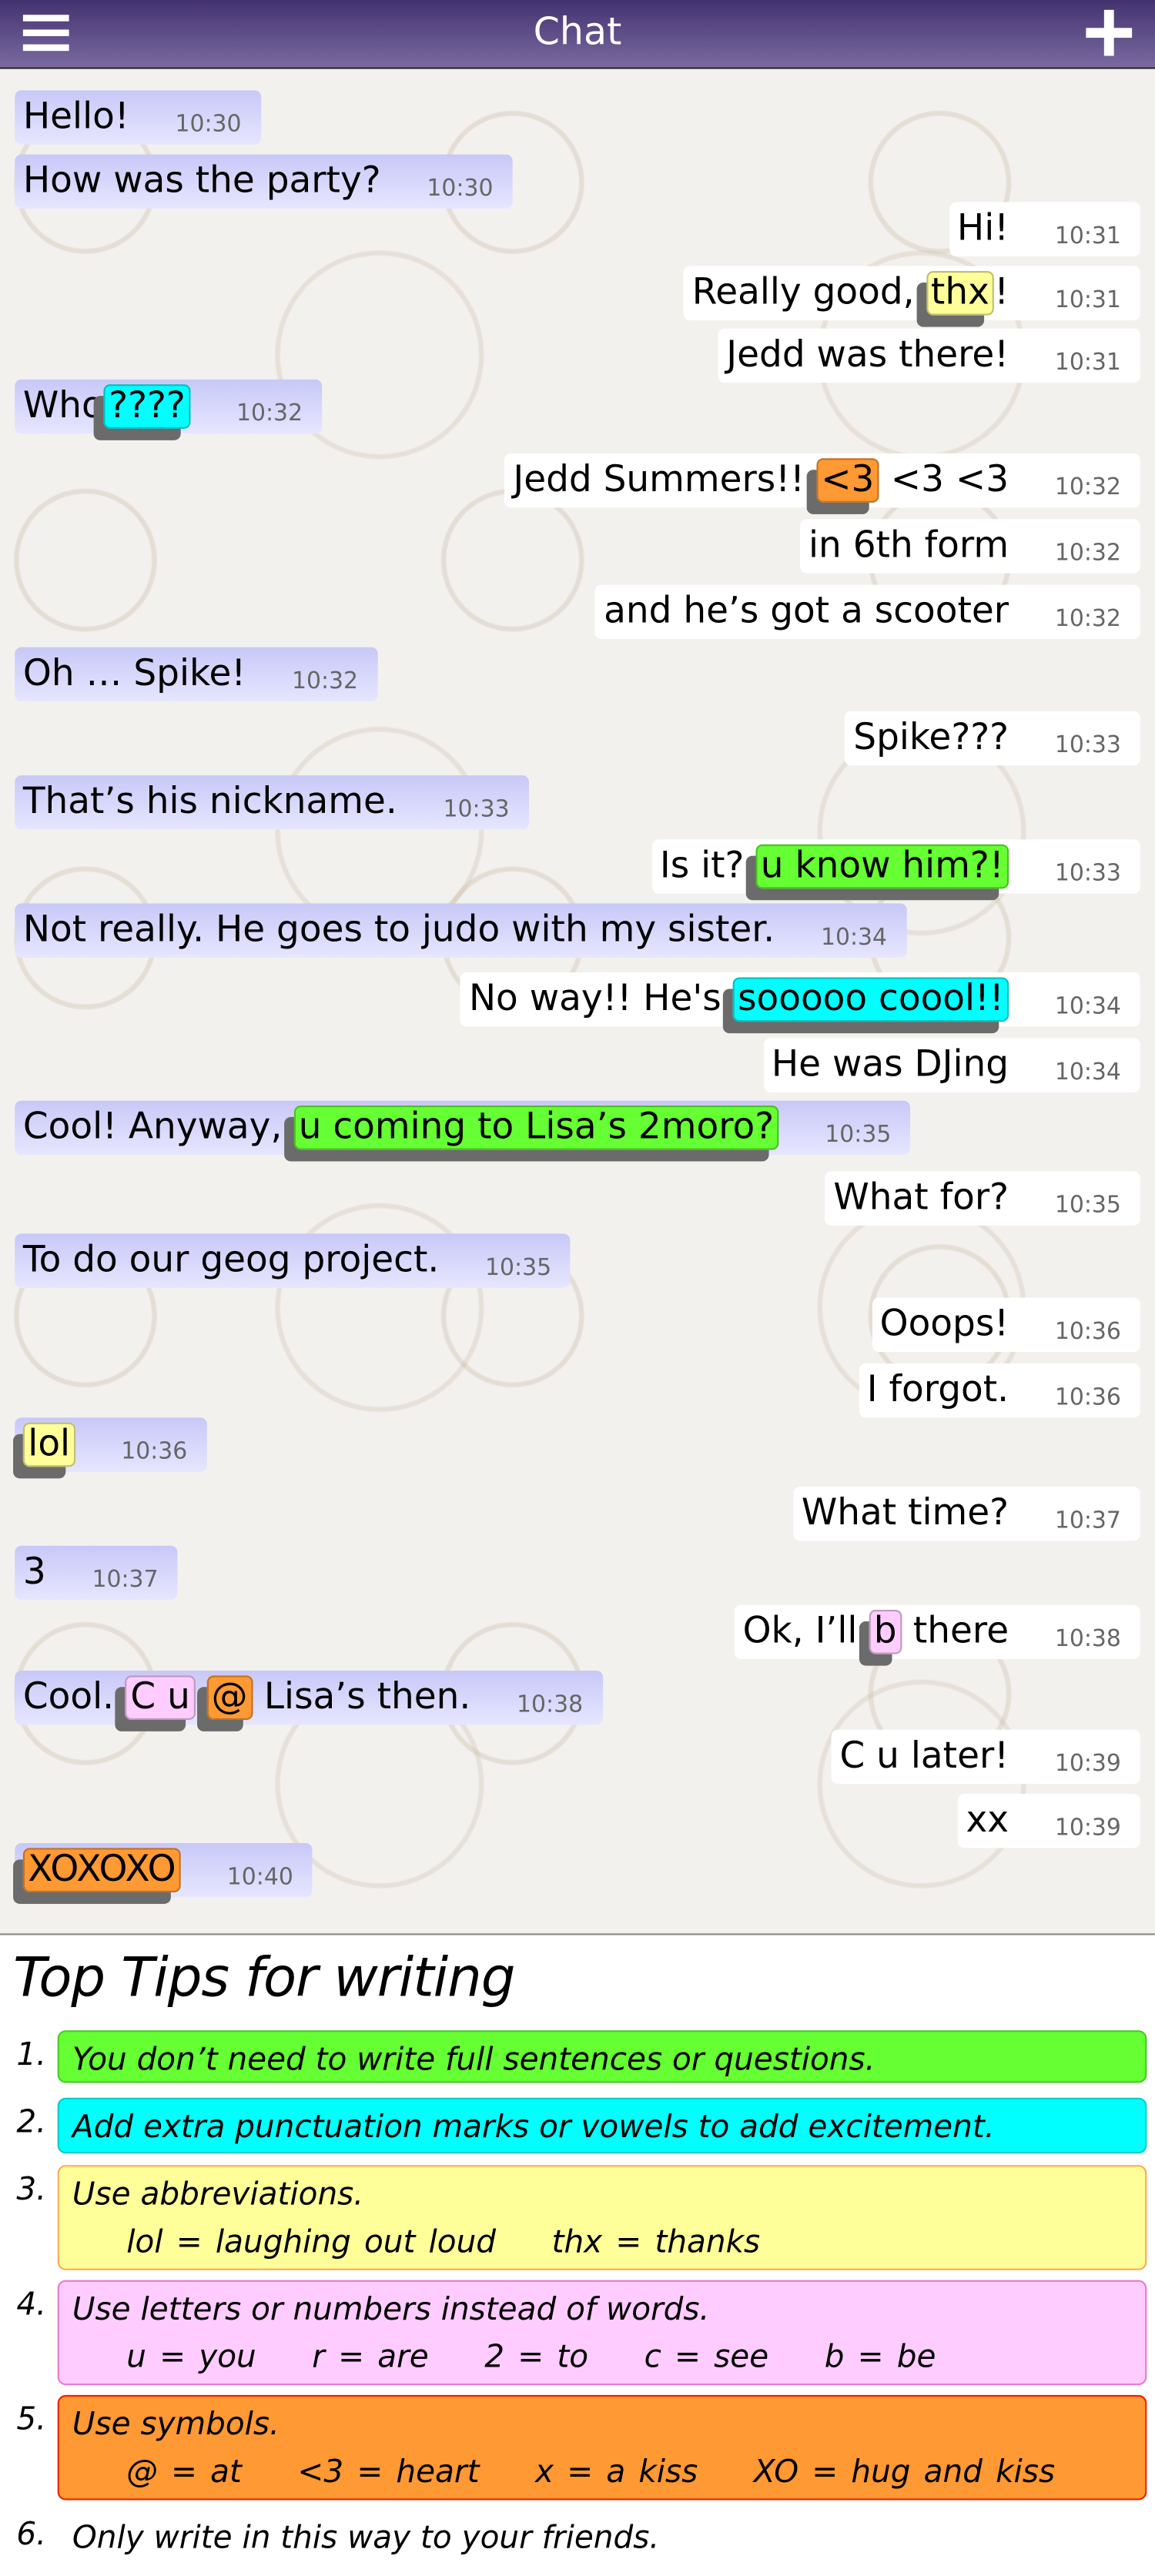  I want to click on tip-number: 5., so click(31, 2420).